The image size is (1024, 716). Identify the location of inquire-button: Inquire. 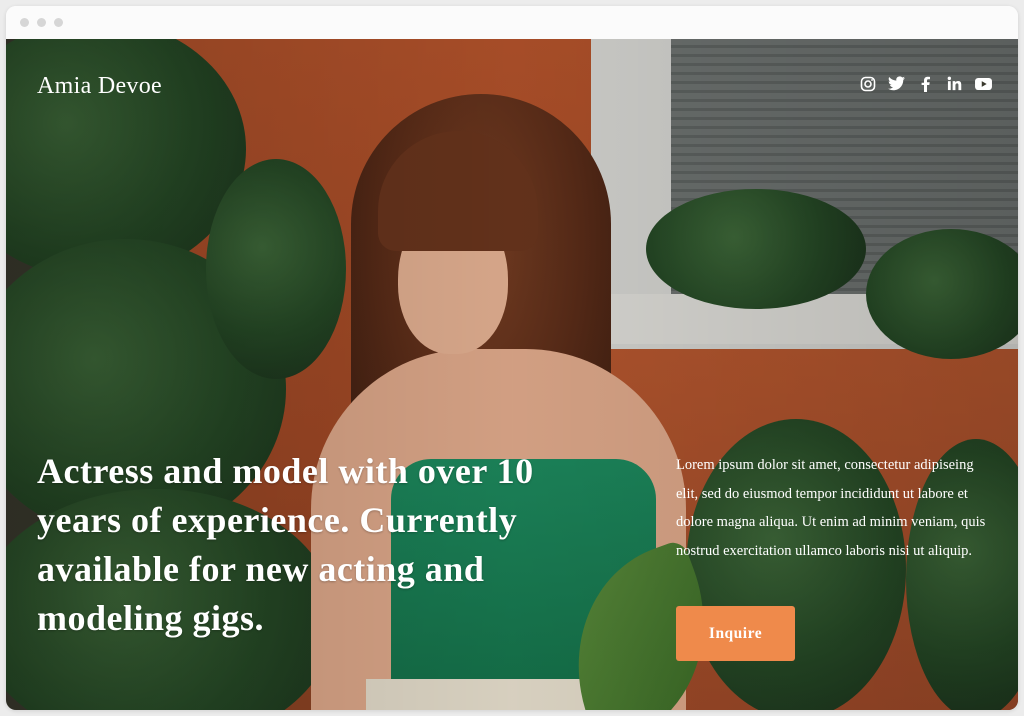
(735, 633).